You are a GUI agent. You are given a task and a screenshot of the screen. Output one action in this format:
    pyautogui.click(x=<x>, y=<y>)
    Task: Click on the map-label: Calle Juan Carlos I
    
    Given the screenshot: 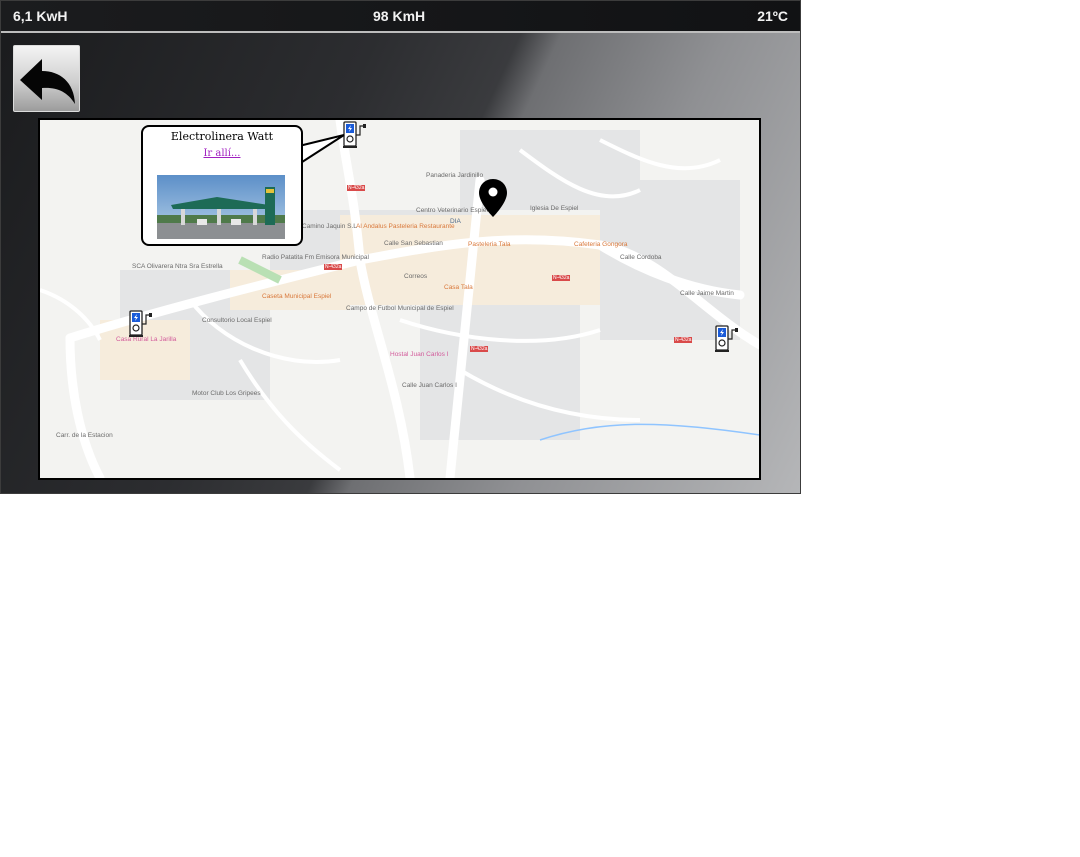 What is the action you would take?
    pyautogui.click(x=429, y=385)
    